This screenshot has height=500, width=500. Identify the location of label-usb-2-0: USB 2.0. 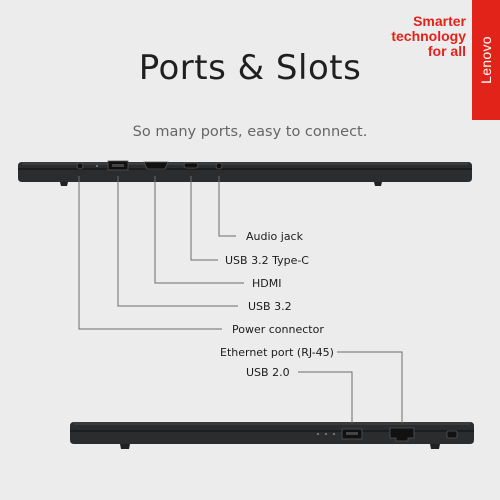
(268, 372).